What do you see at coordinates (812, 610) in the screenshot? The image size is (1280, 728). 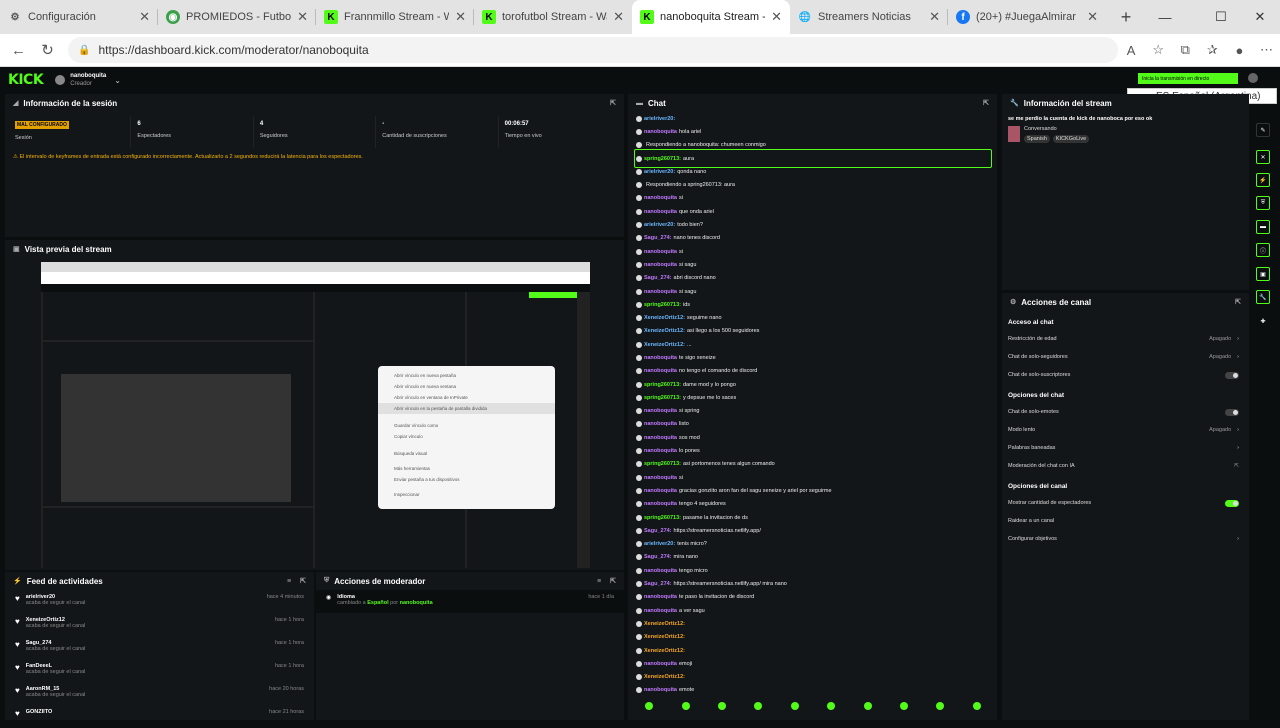 I see `chat-message: nanoboquita a ver sagu` at bounding box center [812, 610].